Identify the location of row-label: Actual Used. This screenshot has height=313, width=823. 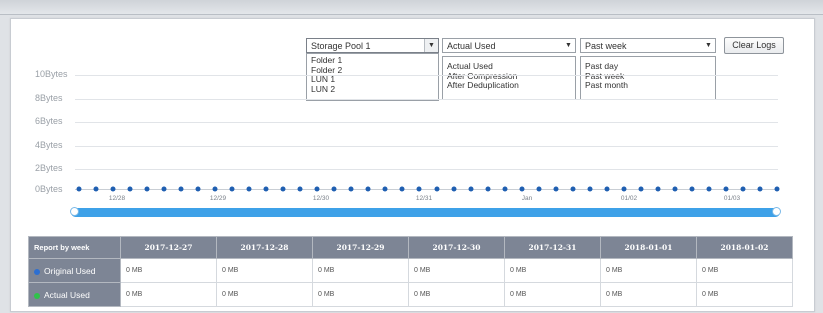
(67, 294).